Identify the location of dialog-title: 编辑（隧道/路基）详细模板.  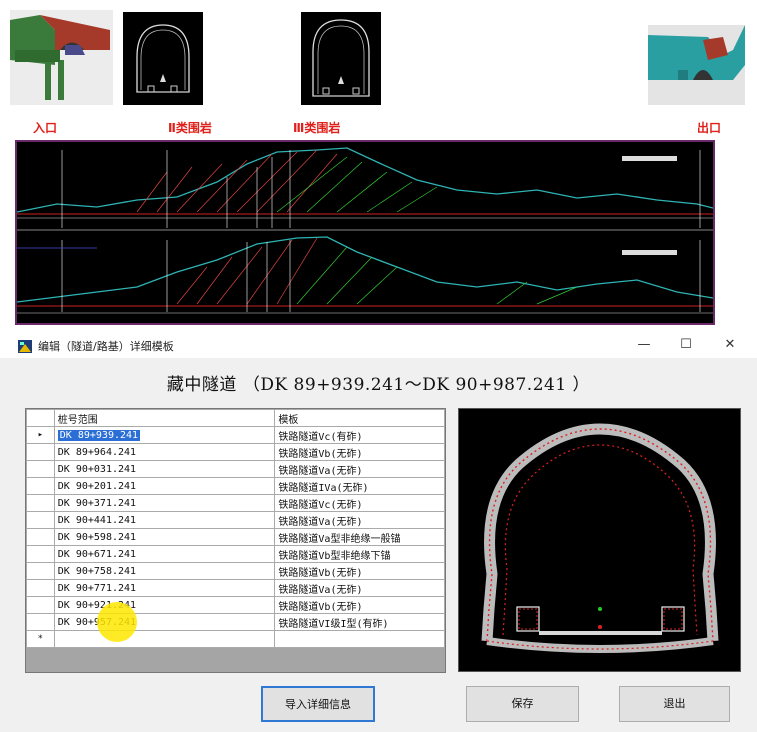
(106, 346).